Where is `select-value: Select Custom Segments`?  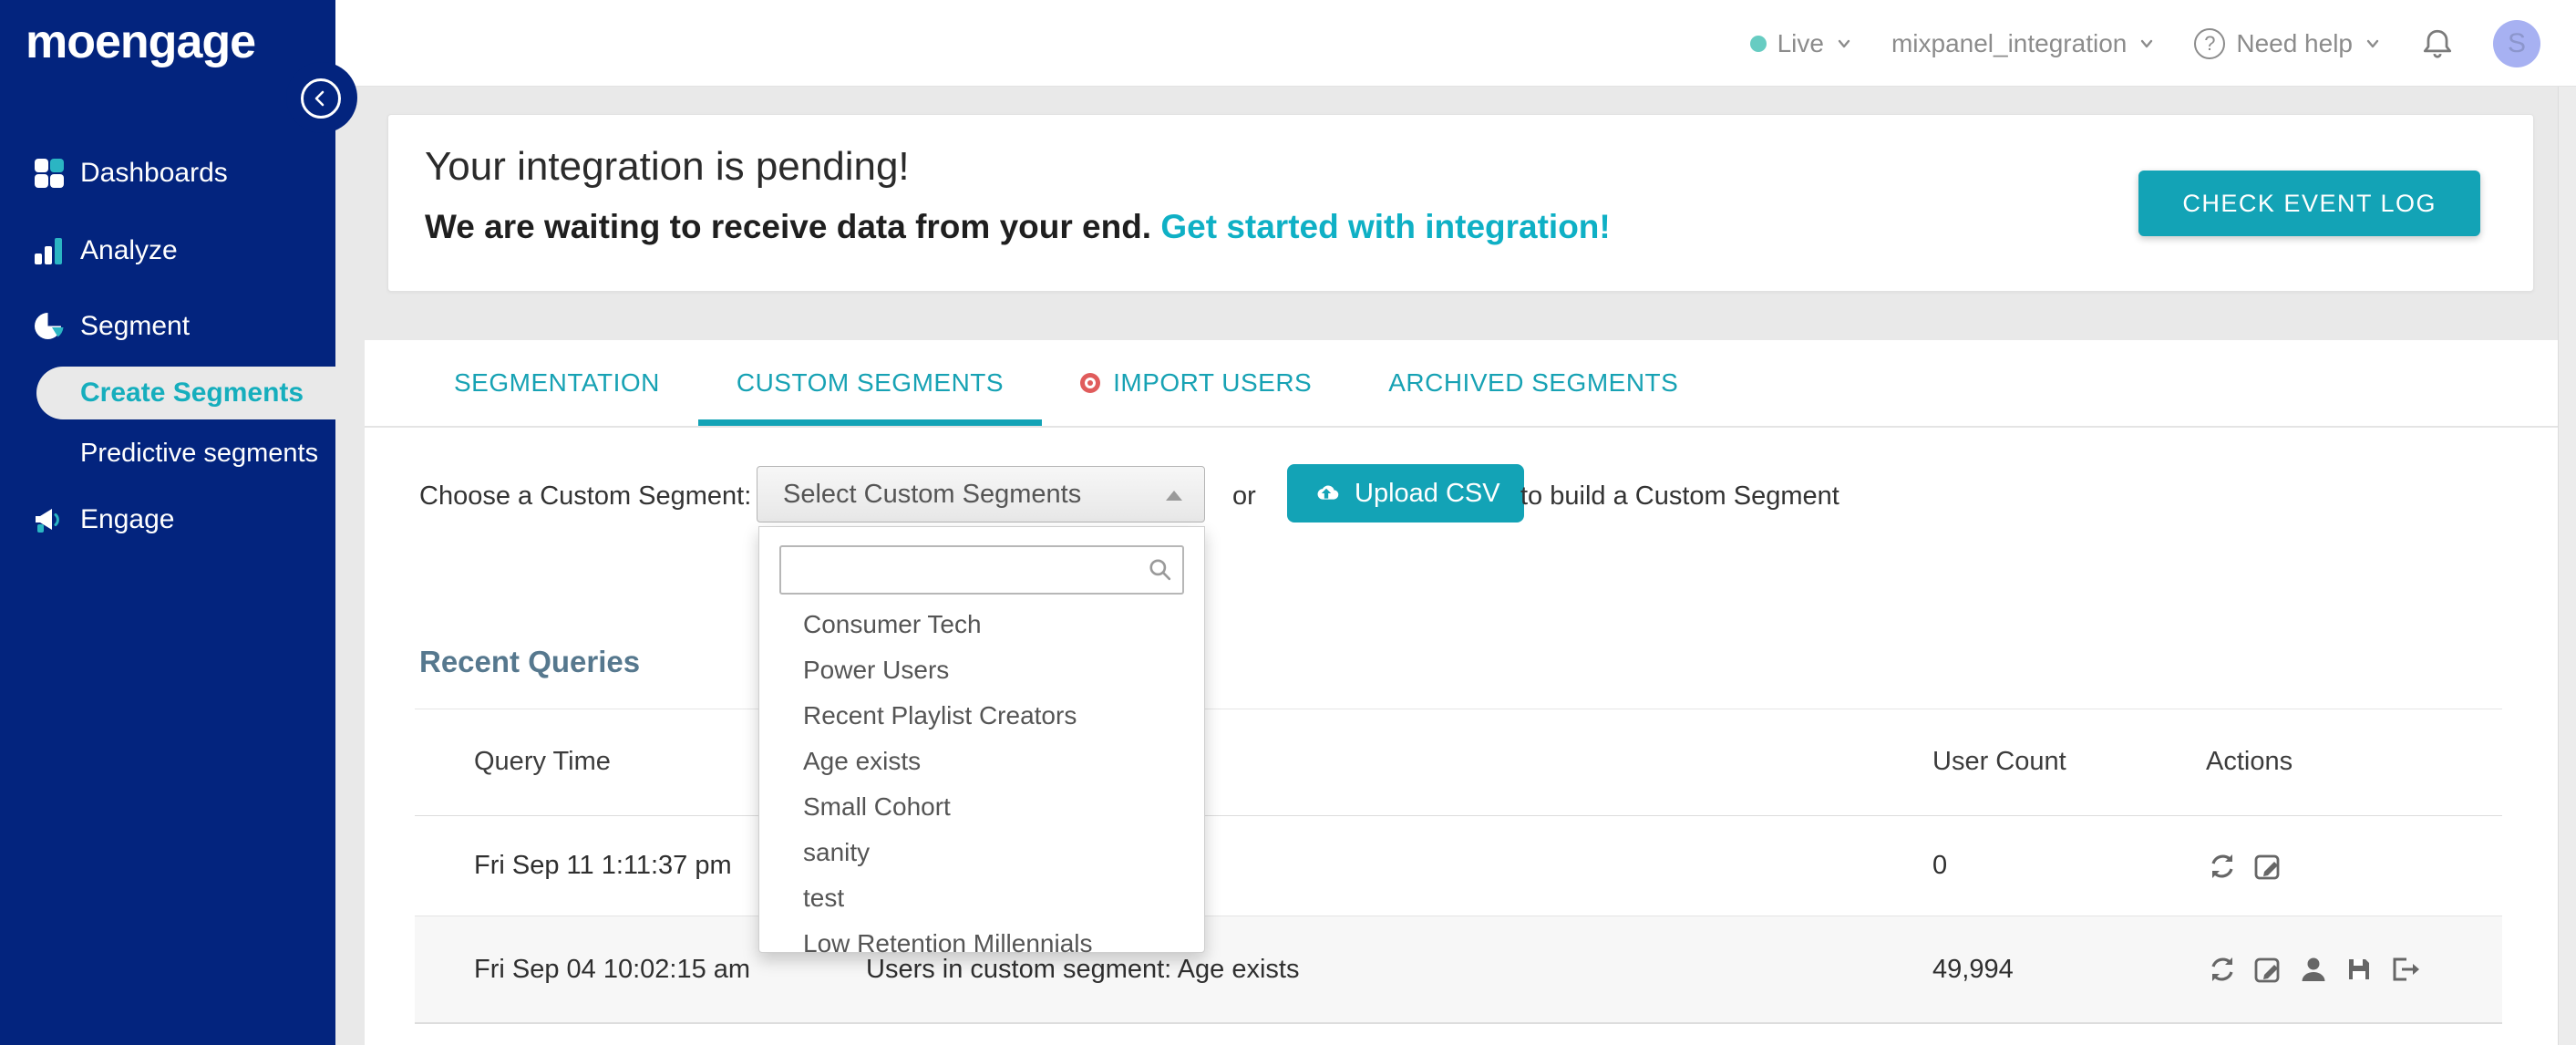
select-value: Select Custom Segments is located at coordinates (932, 494).